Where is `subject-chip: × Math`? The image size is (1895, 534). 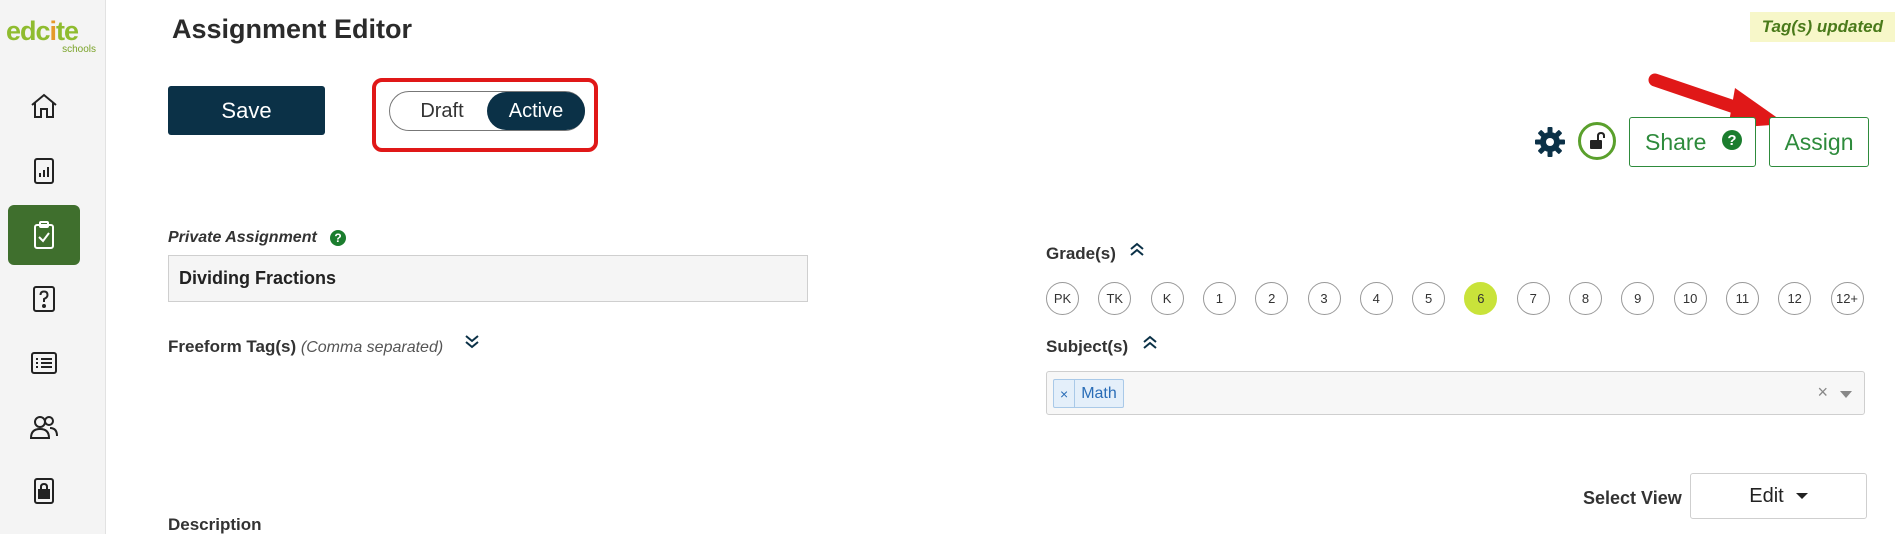
subject-chip: × Math is located at coordinates (1088, 393).